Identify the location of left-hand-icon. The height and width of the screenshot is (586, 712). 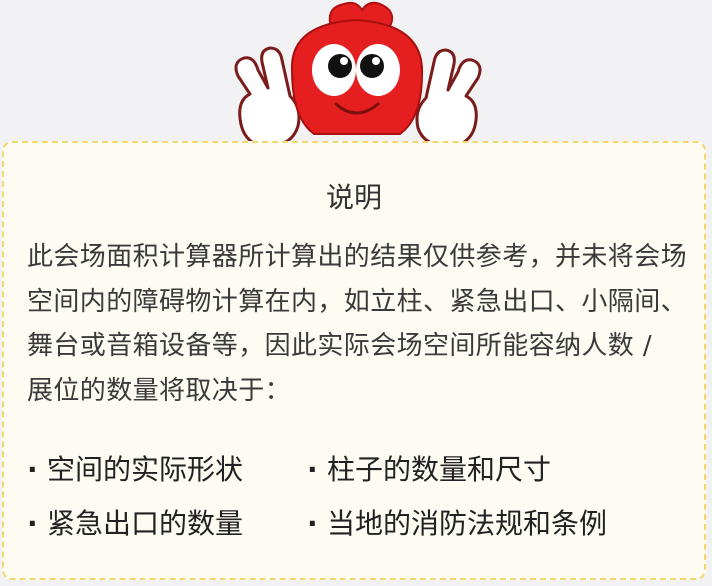
(267, 97).